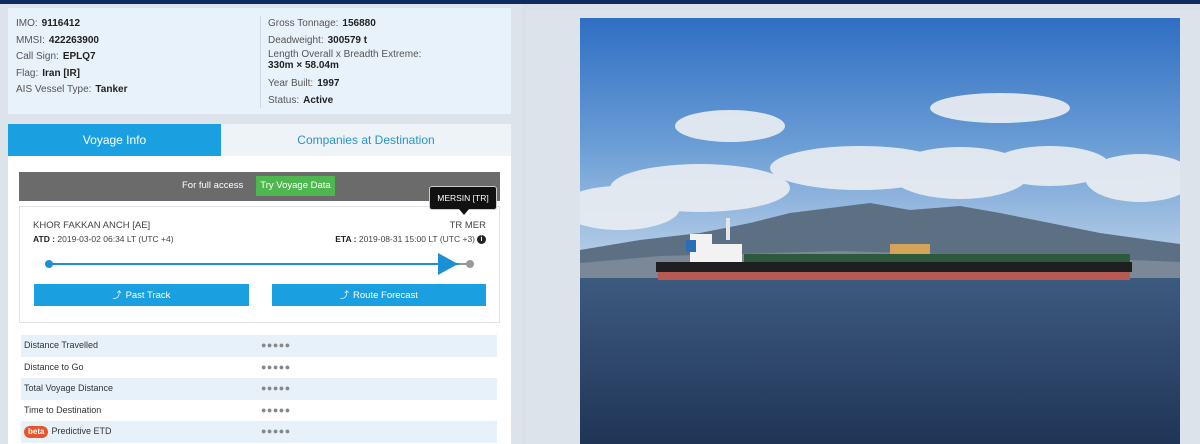  Describe the element at coordinates (141, 295) in the screenshot. I see `past-track-button: ⤴ Past Track` at that location.